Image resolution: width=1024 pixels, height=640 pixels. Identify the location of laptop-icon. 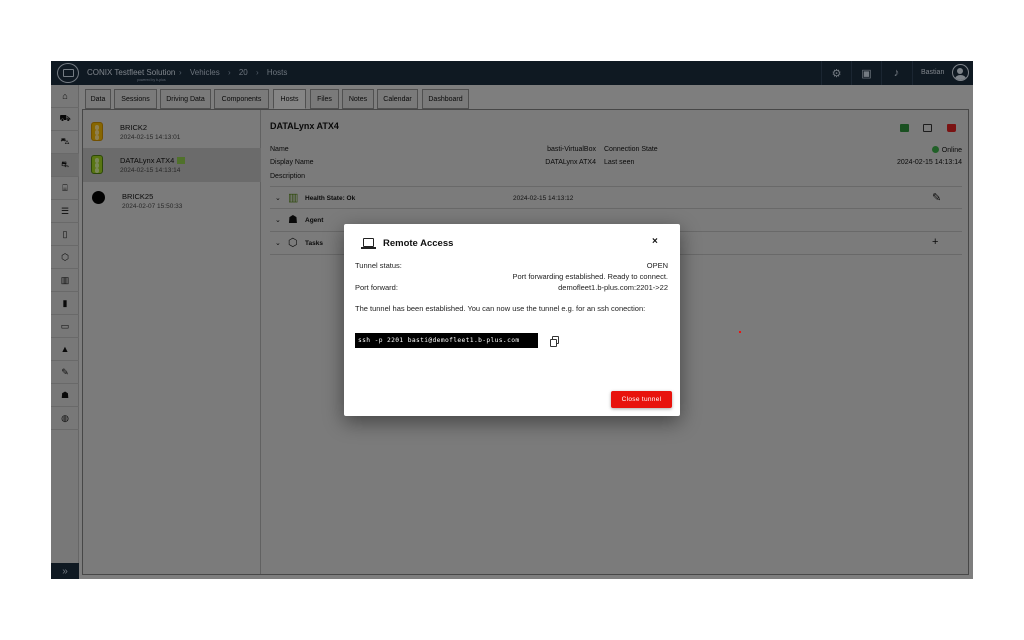
(368, 243).